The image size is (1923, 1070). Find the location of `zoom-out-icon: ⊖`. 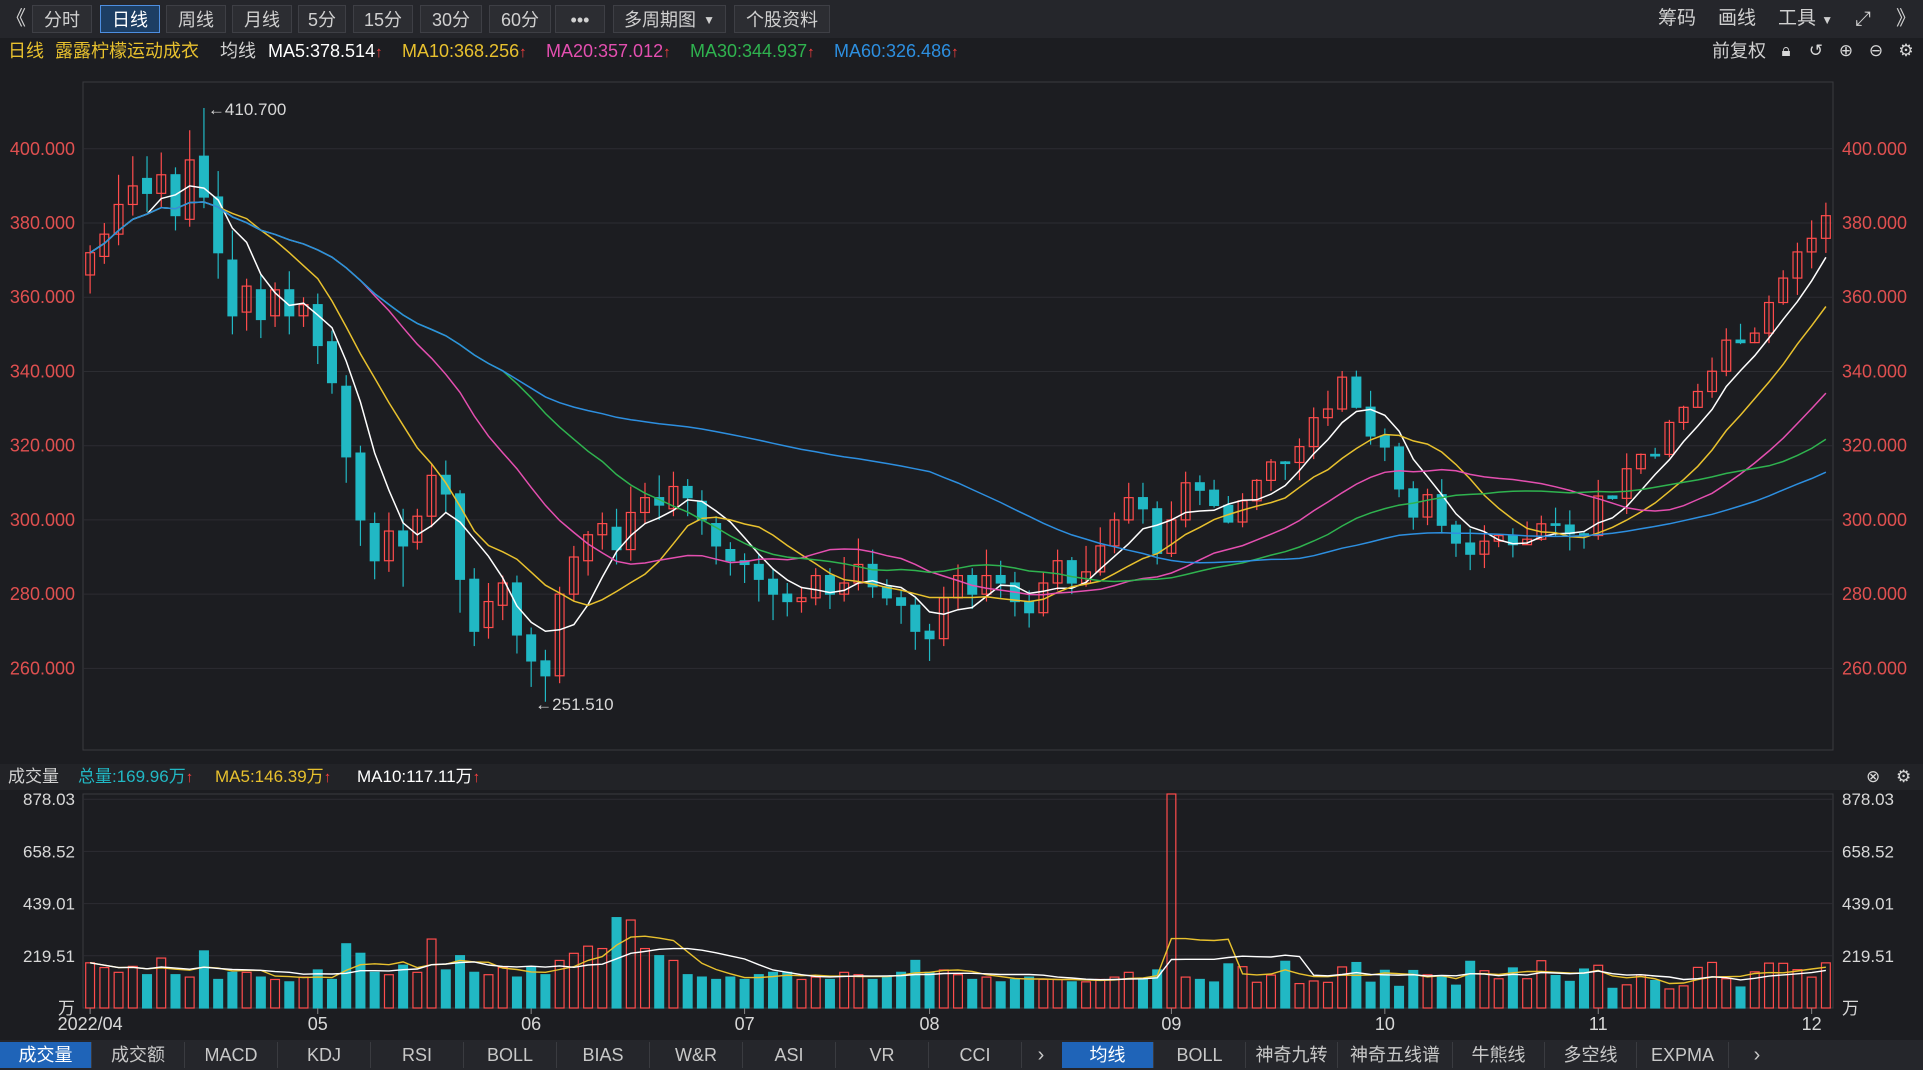

zoom-out-icon: ⊖ is located at coordinates (1876, 51).